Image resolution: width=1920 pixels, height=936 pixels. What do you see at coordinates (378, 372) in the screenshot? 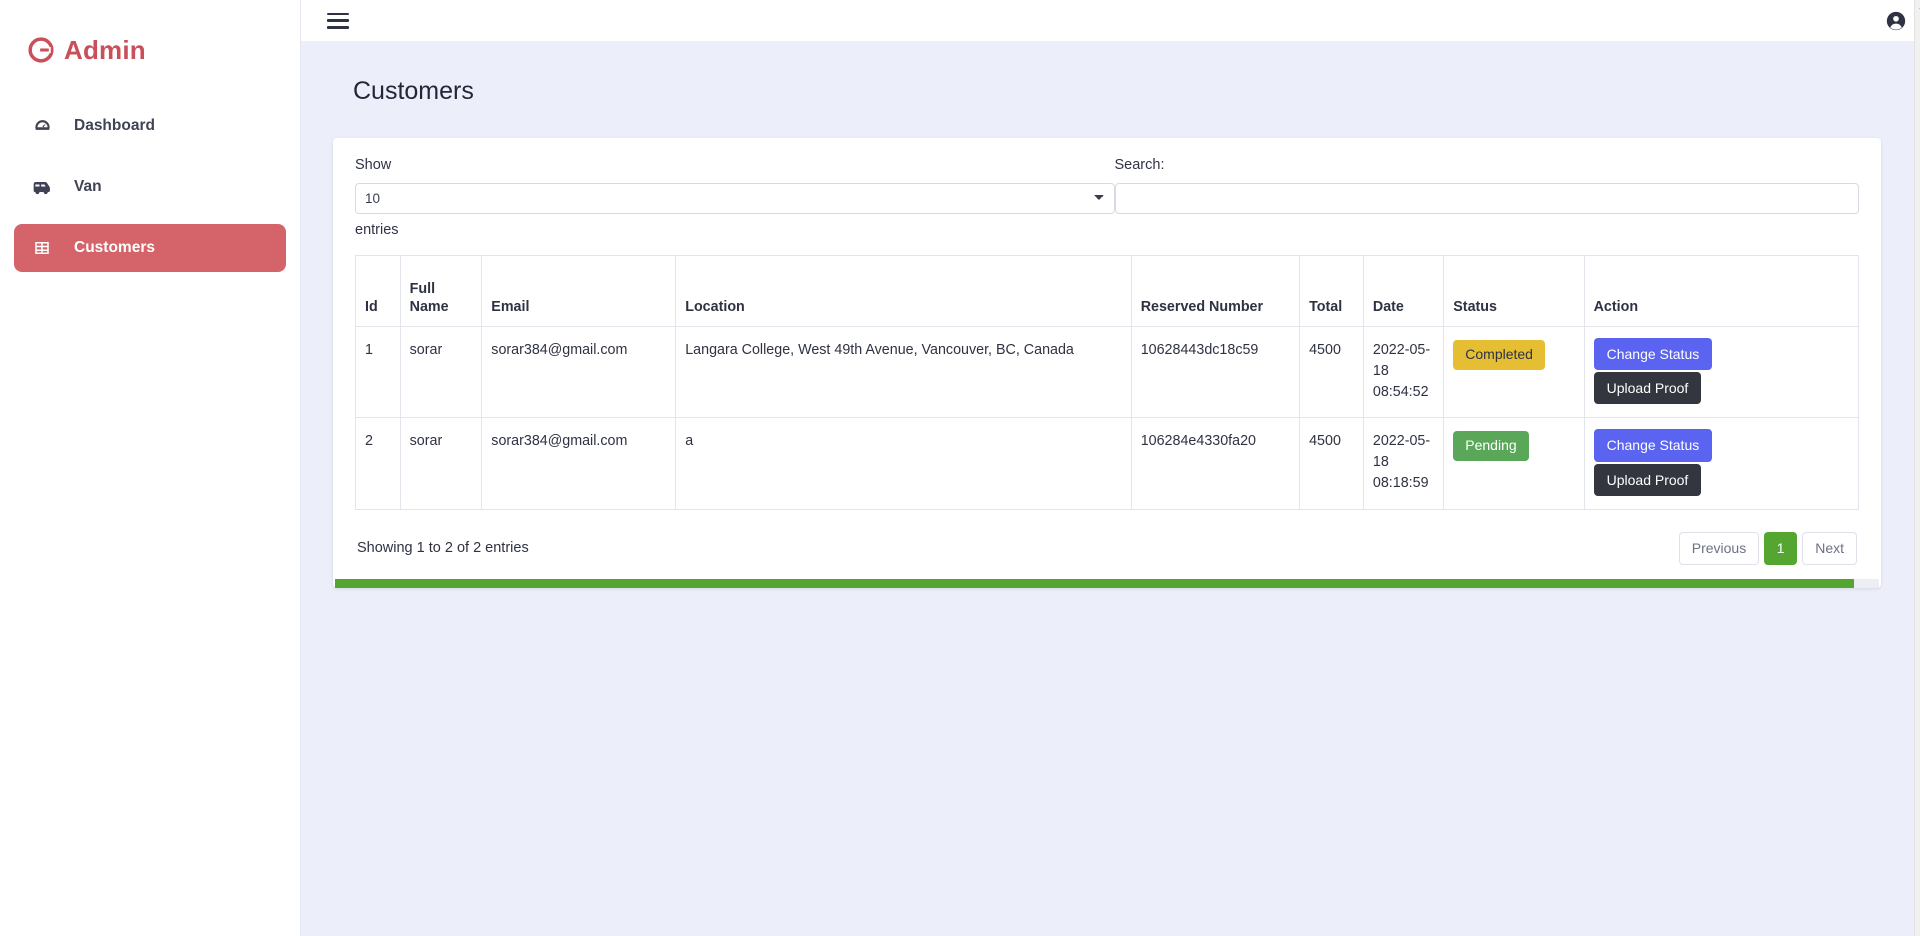
I see `cell-id: 1` at bounding box center [378, 372].